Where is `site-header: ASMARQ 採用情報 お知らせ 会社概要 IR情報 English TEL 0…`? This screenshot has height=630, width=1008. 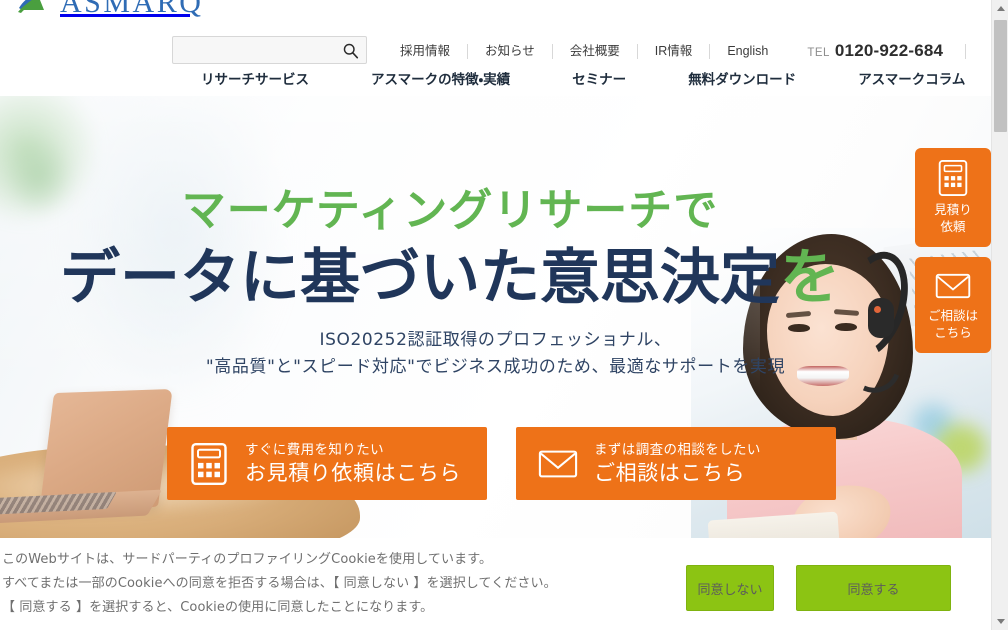 site-header: ASMARQ 採用情報 お知らせ 会社概要 IR情報 English TEL 0… is located at coordinates (495, 48).